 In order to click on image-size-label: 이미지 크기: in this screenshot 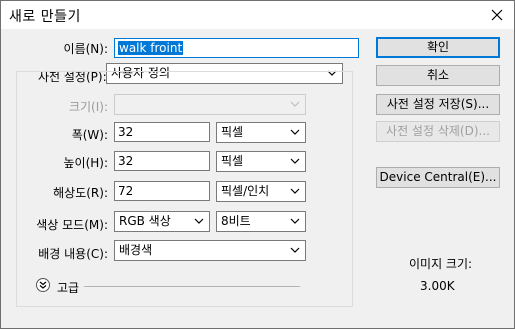, I will do `click(441, 264)`.